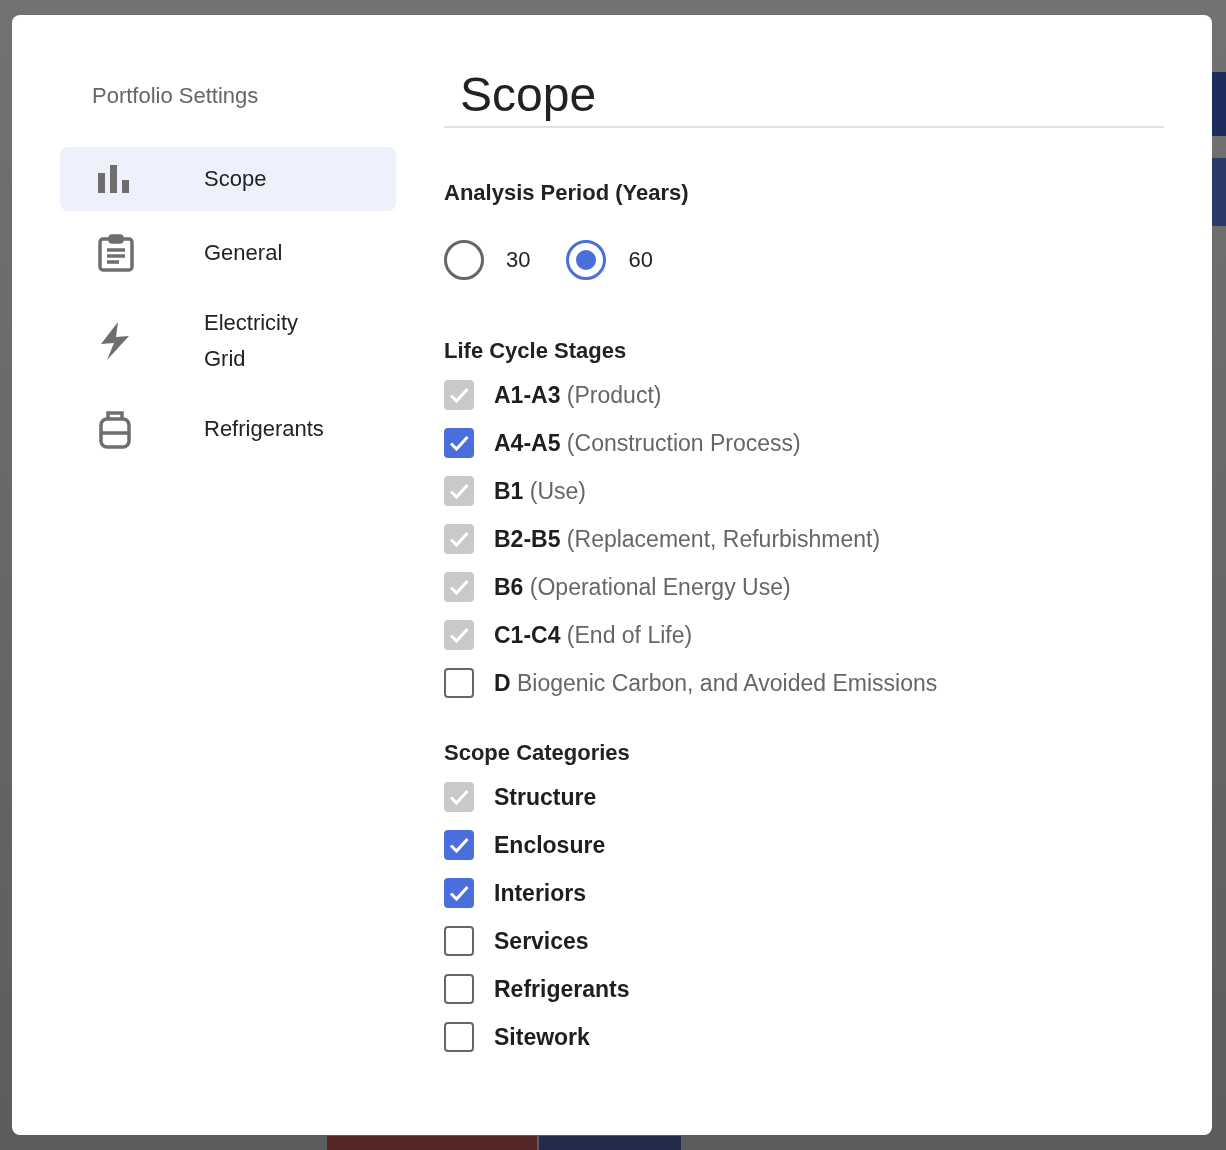  I want to click on section-heading: Analysis Period (Years), so click(567, 193).